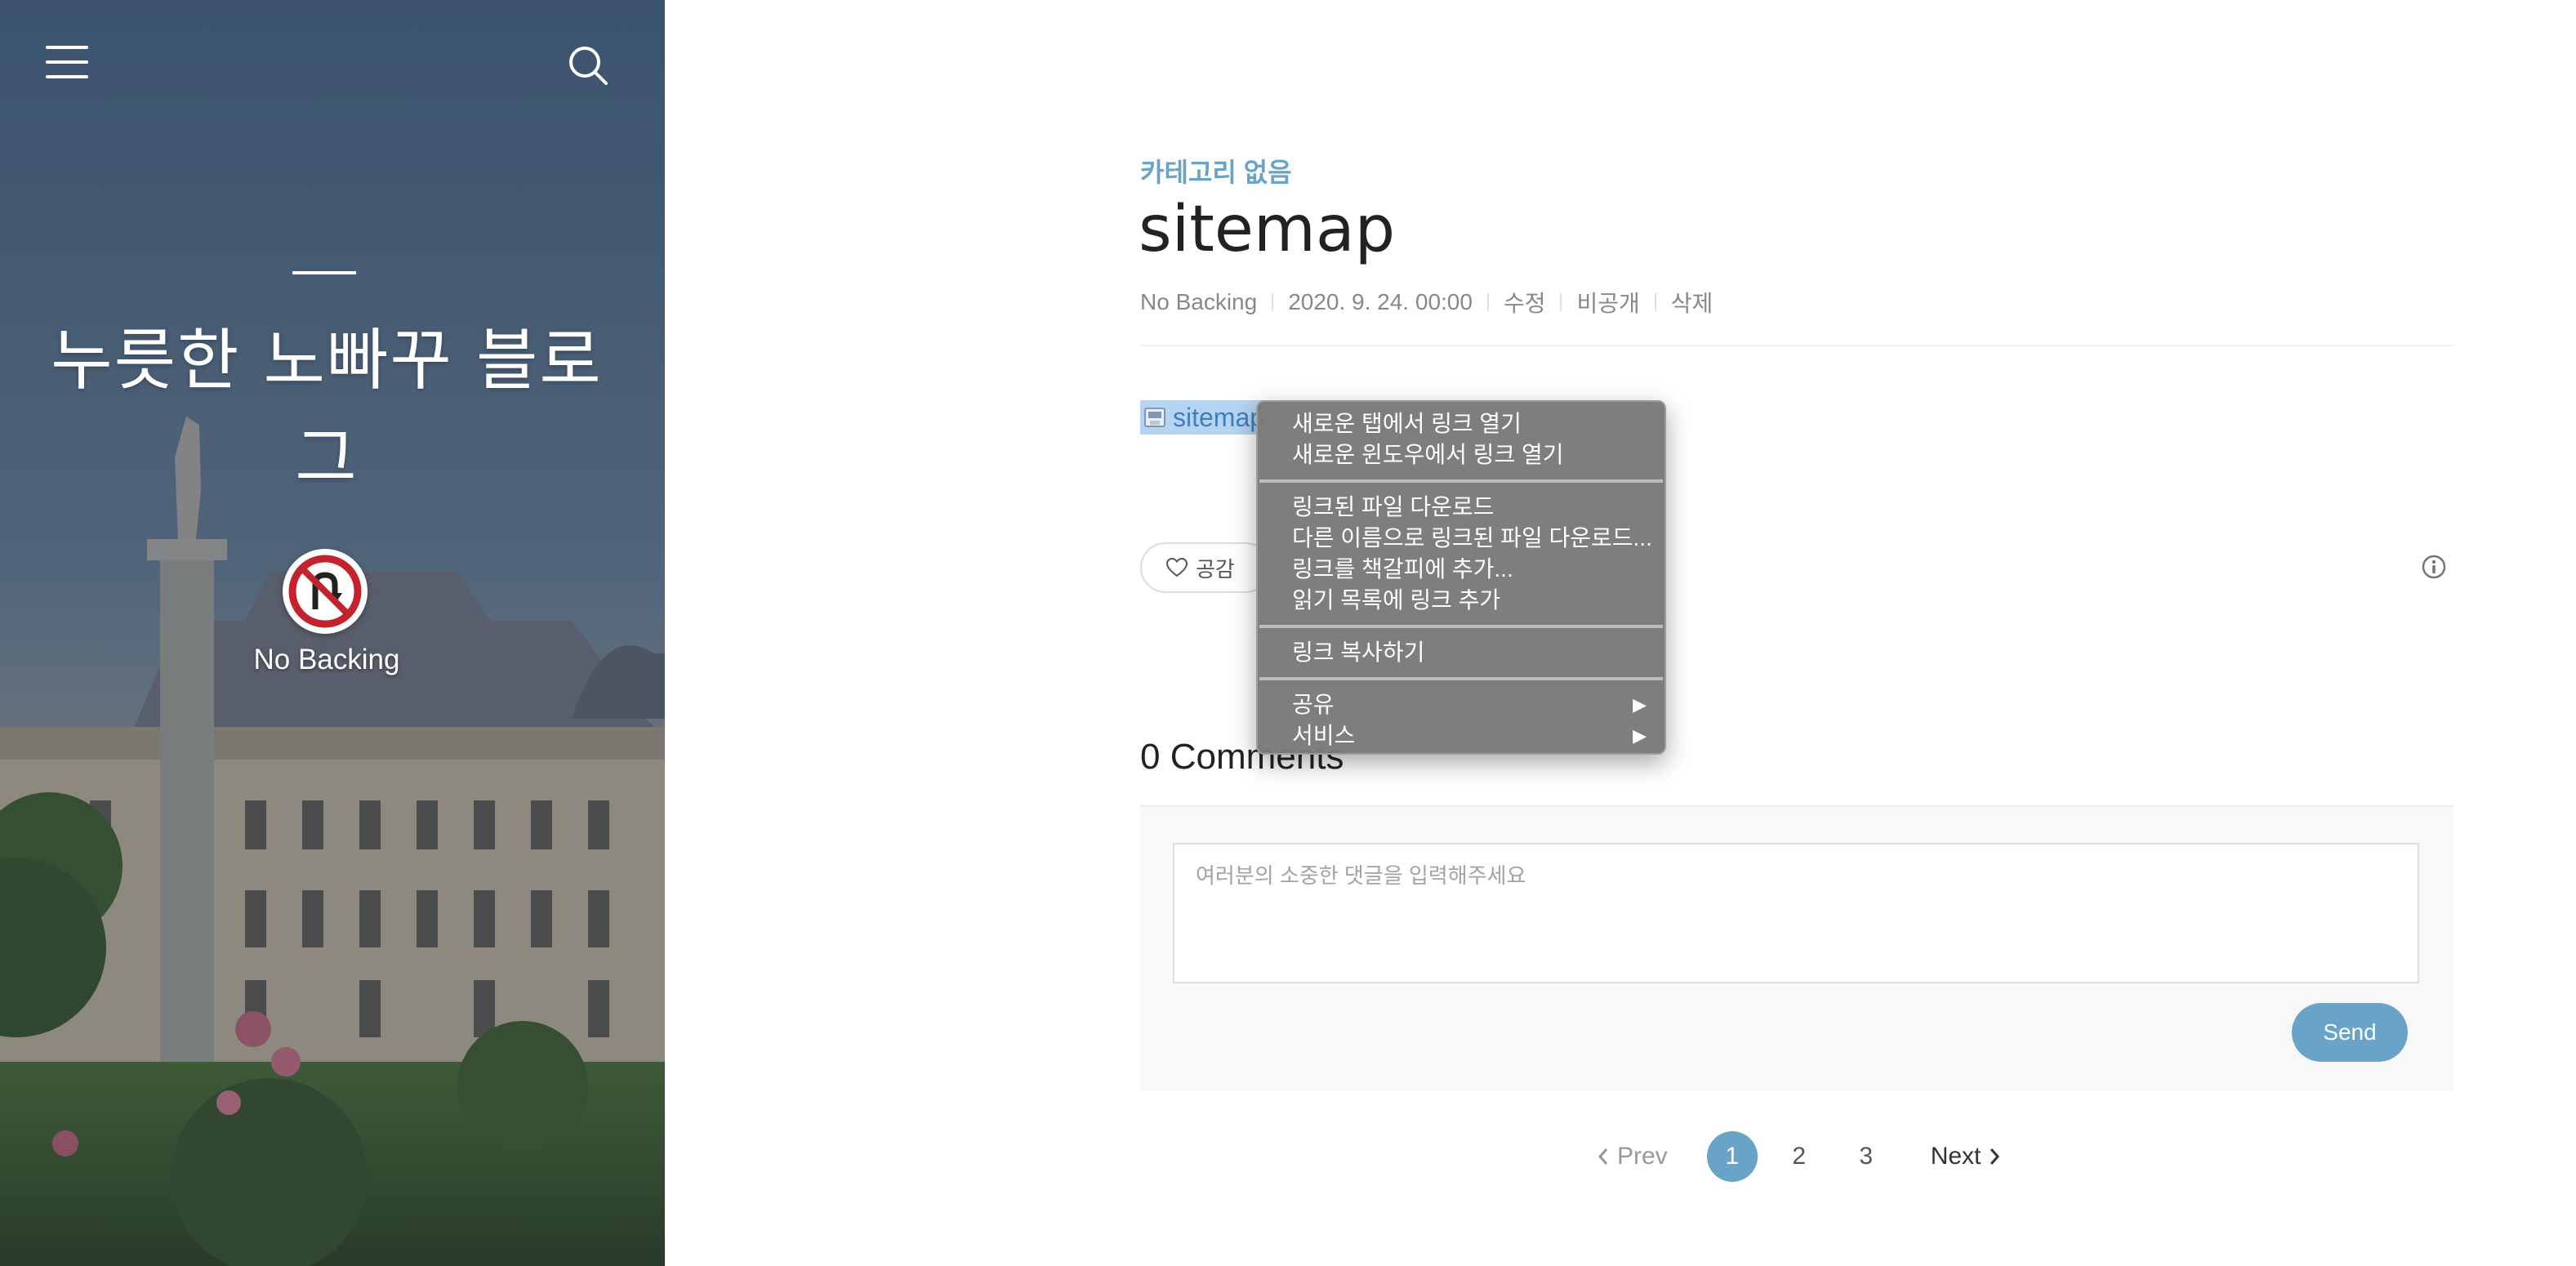 The image size is (2576, 1266). I want to click on private-link: 비공개, so click(1607, 302).